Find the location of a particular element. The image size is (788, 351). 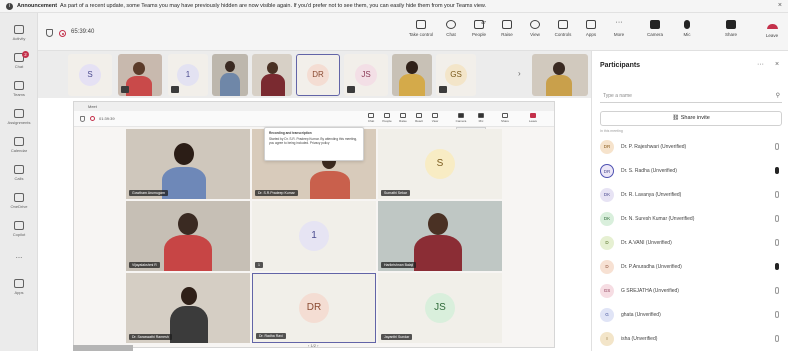

video-tile-selected: DR Dr. Radha Ravi is located at coordinates (314, 308).